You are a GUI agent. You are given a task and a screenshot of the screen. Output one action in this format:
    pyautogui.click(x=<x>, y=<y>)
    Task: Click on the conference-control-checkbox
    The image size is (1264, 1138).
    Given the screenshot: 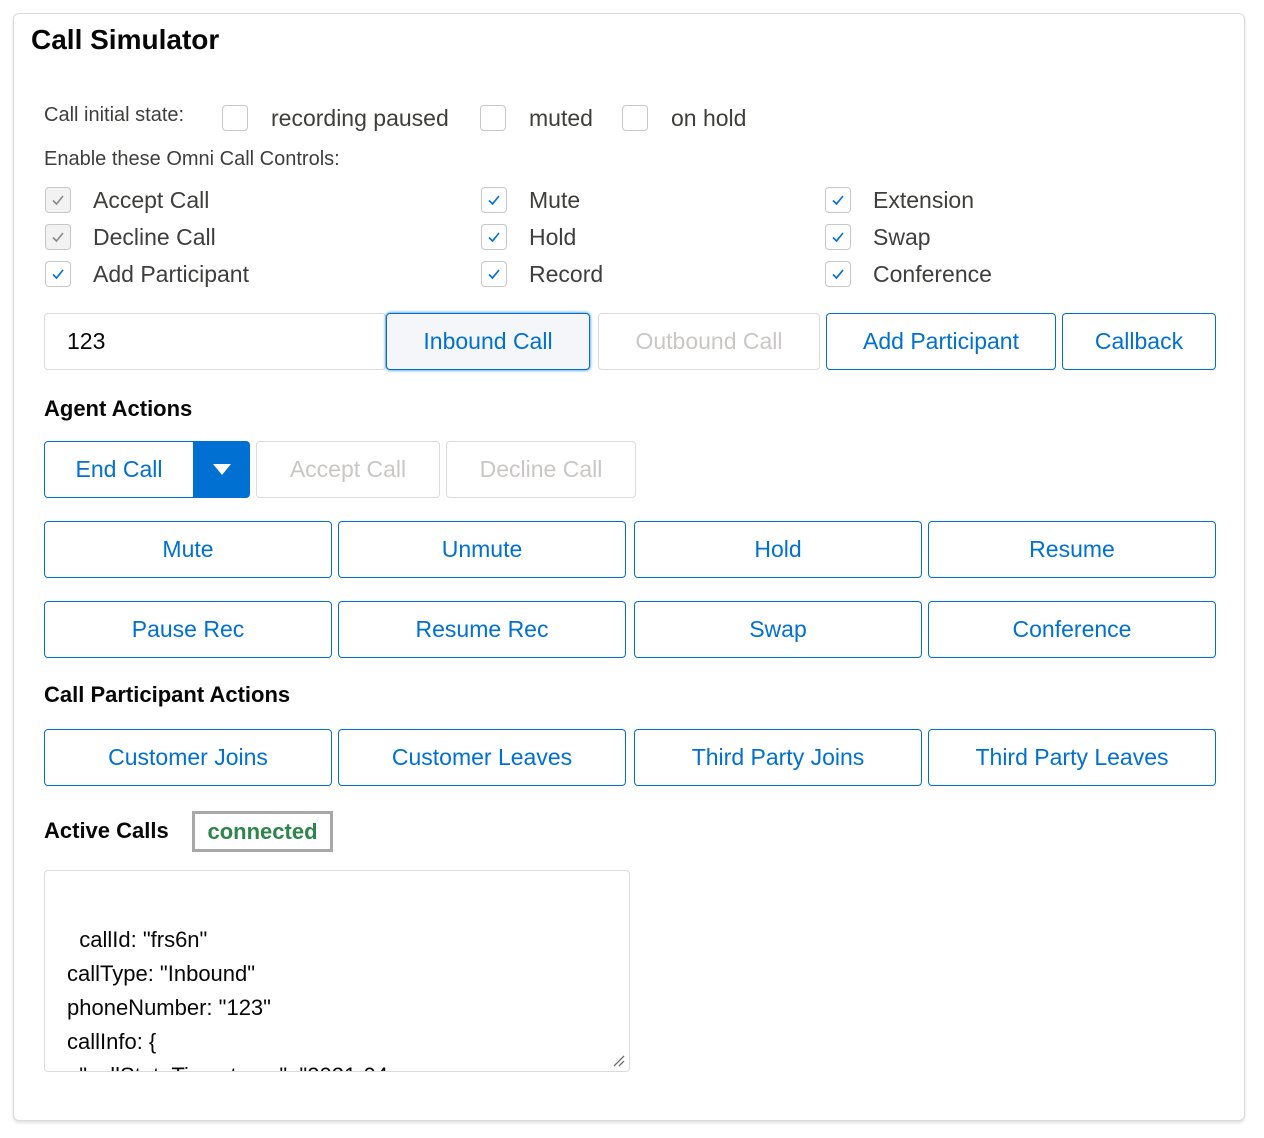 What is the action you would take?
    pyautogui.click(x=838, y=274)
    